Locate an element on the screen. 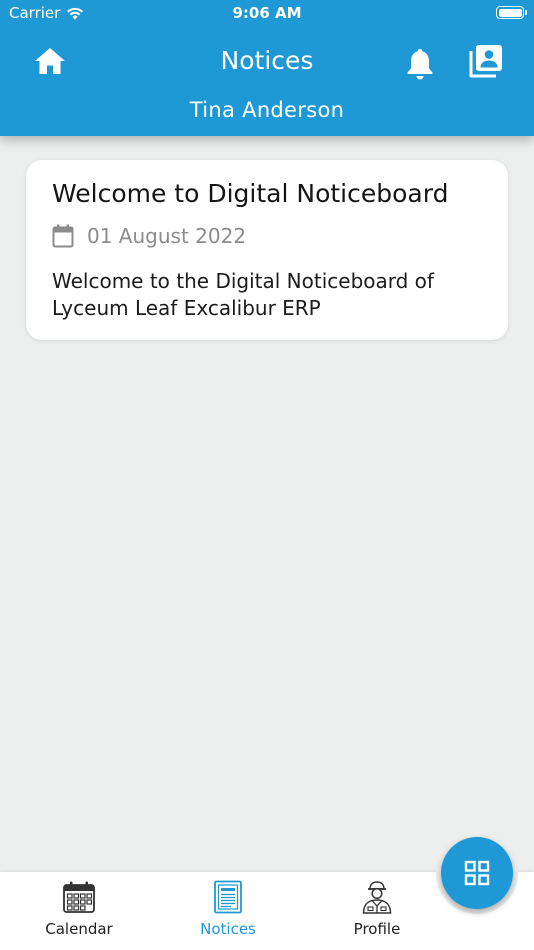 The image size is (534, 950). tab-notices-label: Notices is located at coordinates (228, 929).